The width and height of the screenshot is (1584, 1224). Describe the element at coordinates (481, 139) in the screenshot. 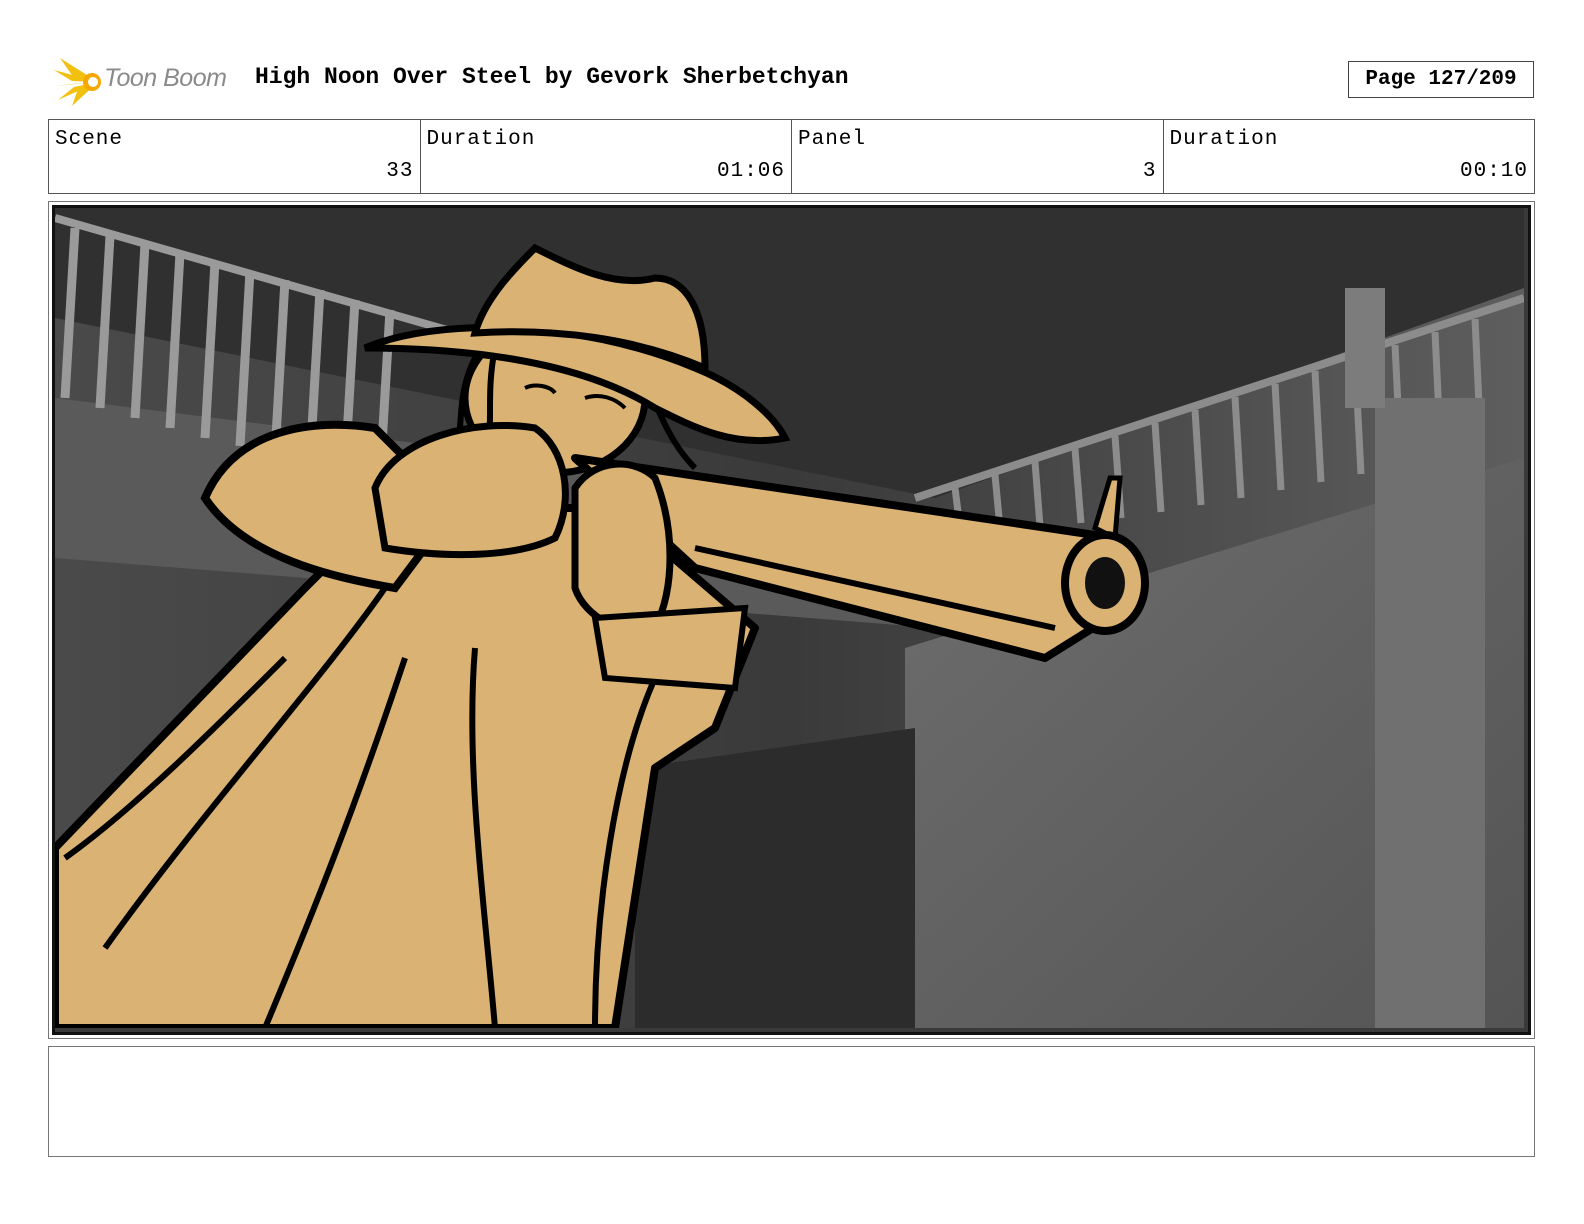

I see `scene-duration-label: Duration` at that location.